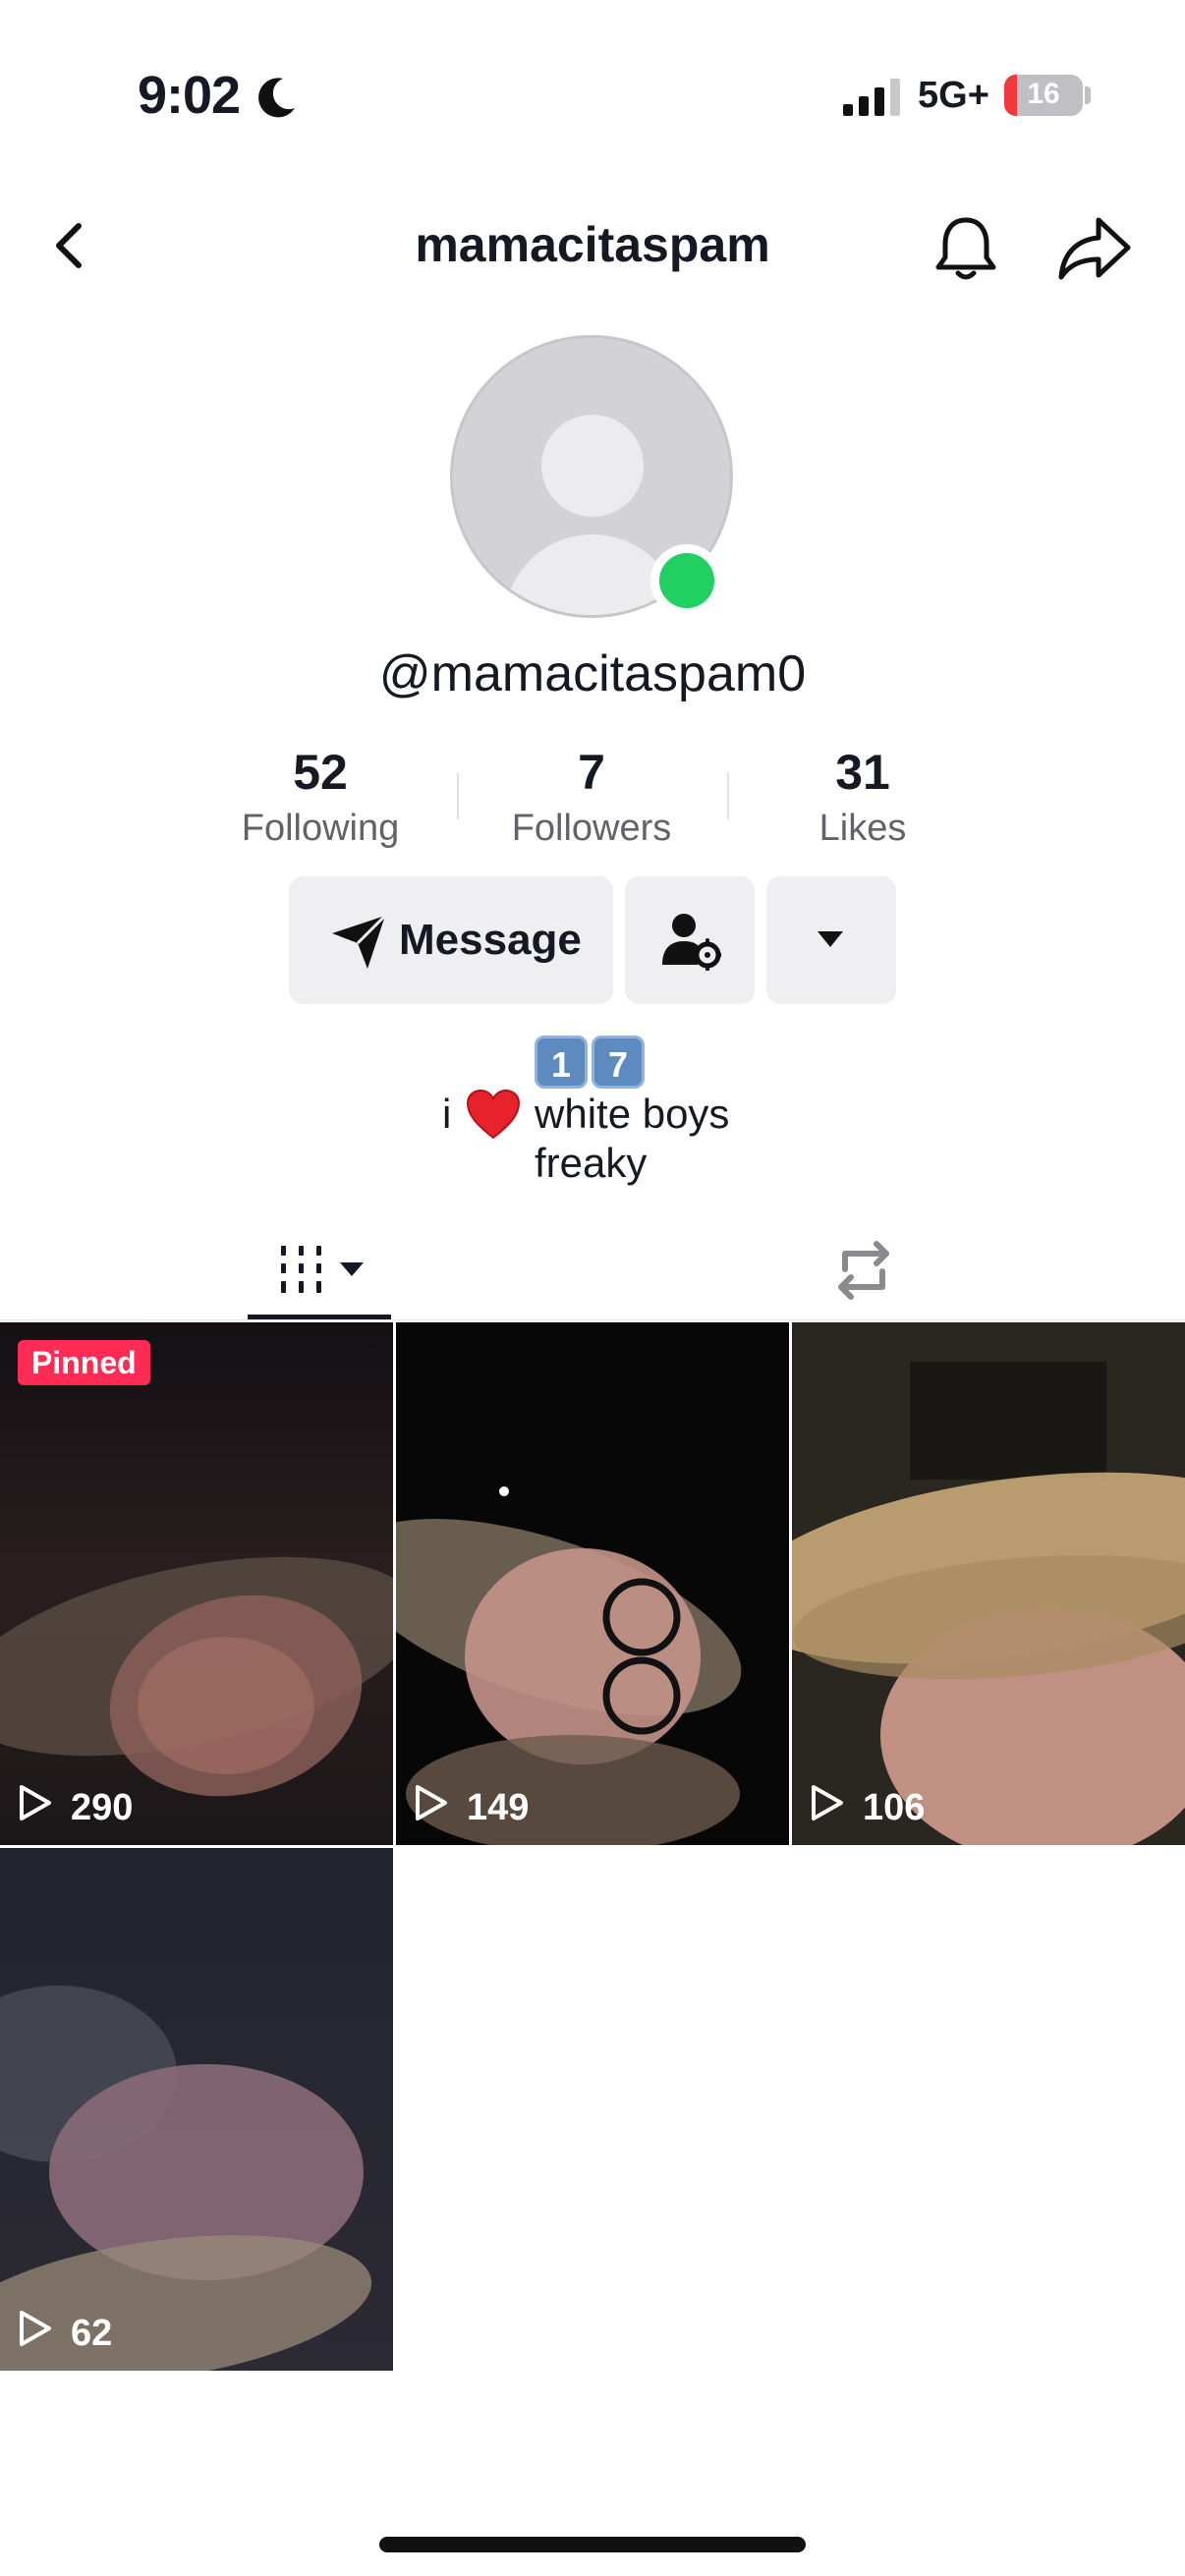 This screenshot has height=2576, width=1185. I want to click on view-count: 149, so click(499, 1807).